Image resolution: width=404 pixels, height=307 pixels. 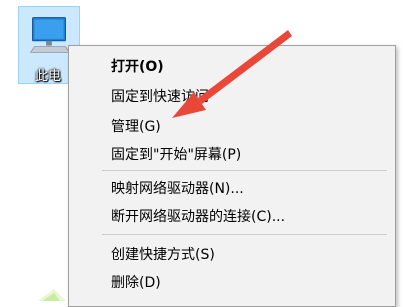 What do you see at coordinates (160, 97) in the screenshot?
I see `menu-item-label: 固定到快速访问` at bounding box center [160, 97].